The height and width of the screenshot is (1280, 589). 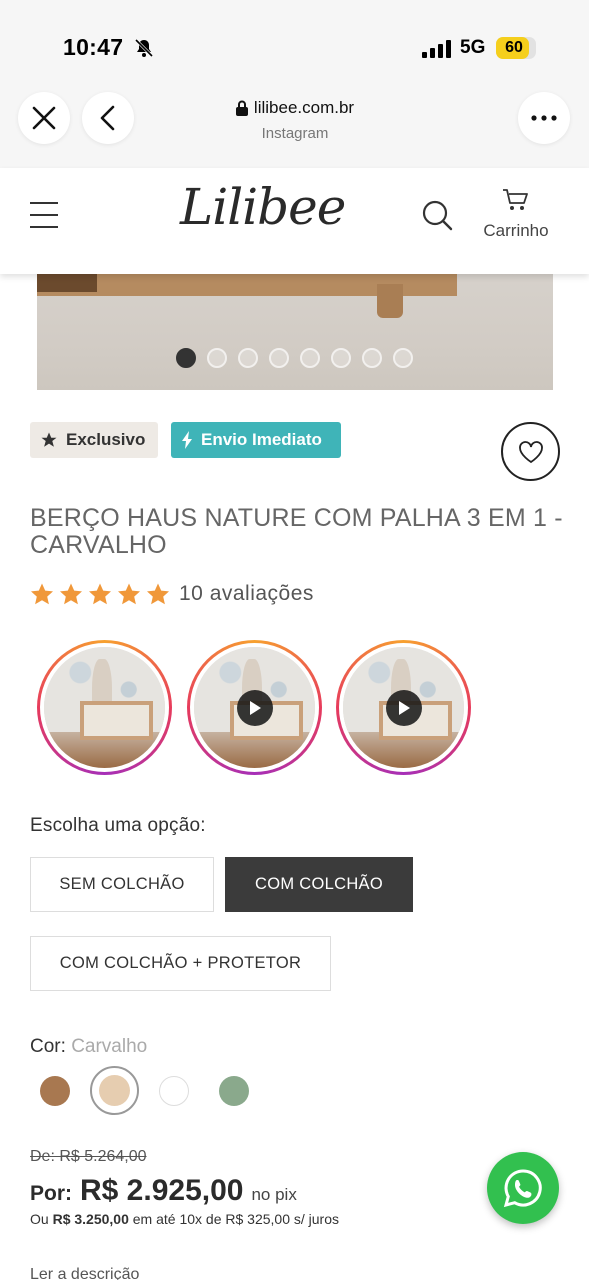 I want to click on signal-icon, so click(x=436, y=49).